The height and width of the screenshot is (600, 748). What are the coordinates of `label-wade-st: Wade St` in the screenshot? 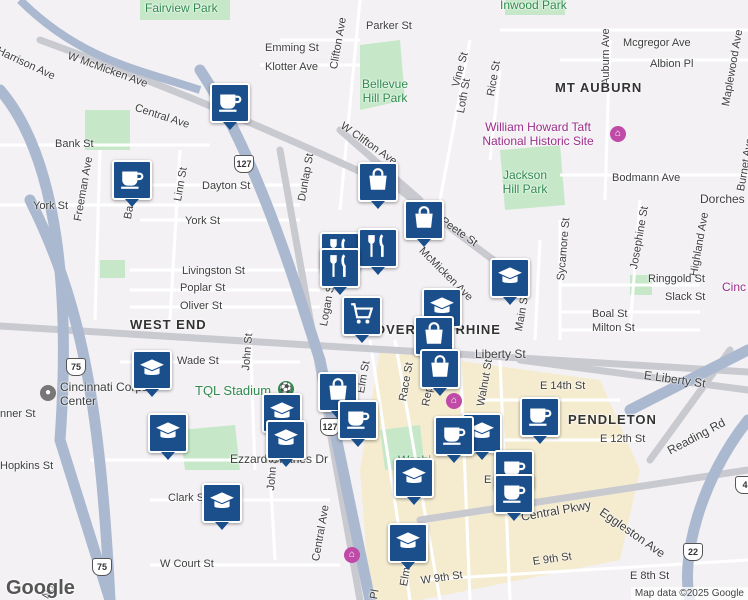 It's located at (198, 361).